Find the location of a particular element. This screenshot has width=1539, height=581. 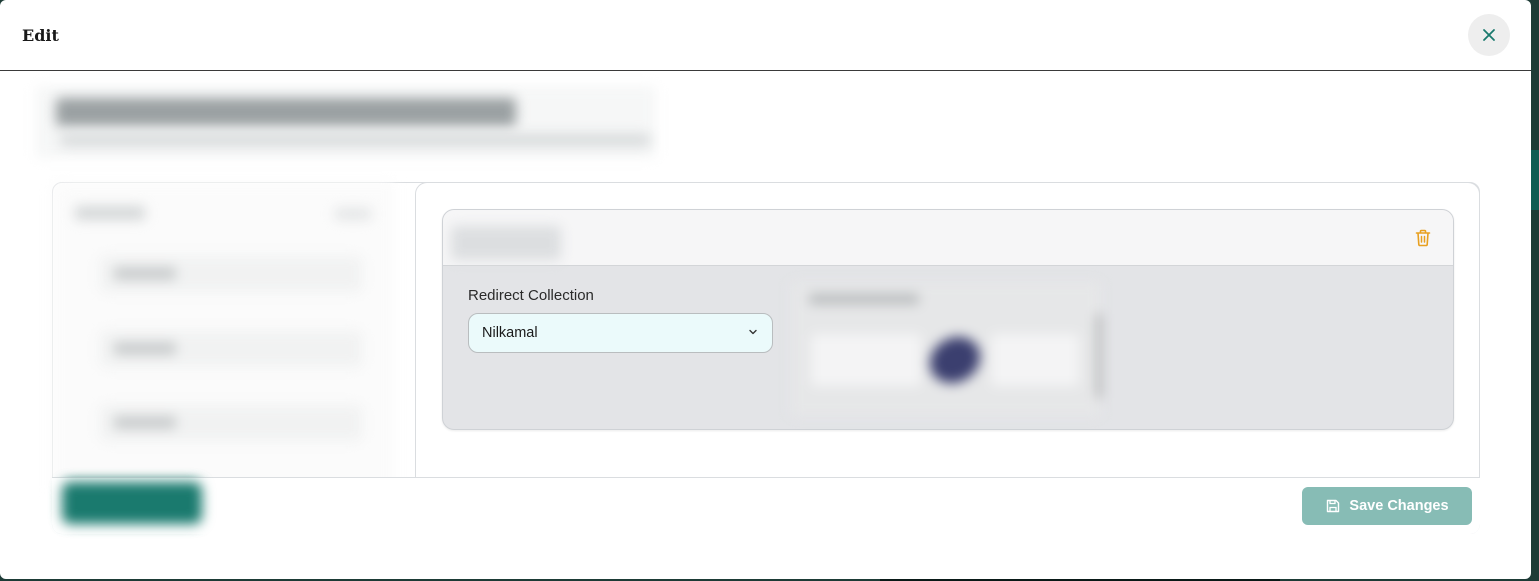

trash-icon is located at coordinates (1423, 238).